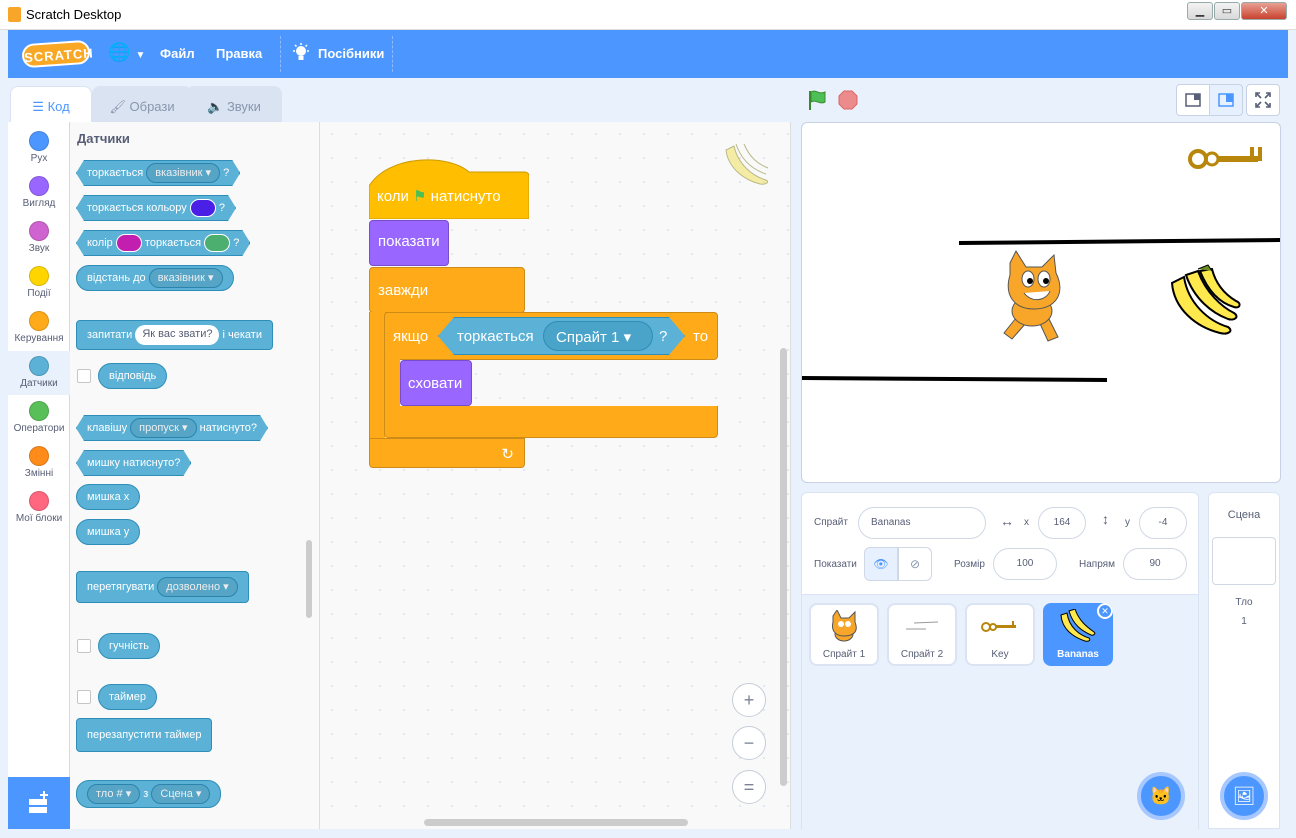  What do you see at coordinates (1000, 634) in the screenshot?
I see `sprite-thumbnail: Key` at bounding box center [1000, 634].